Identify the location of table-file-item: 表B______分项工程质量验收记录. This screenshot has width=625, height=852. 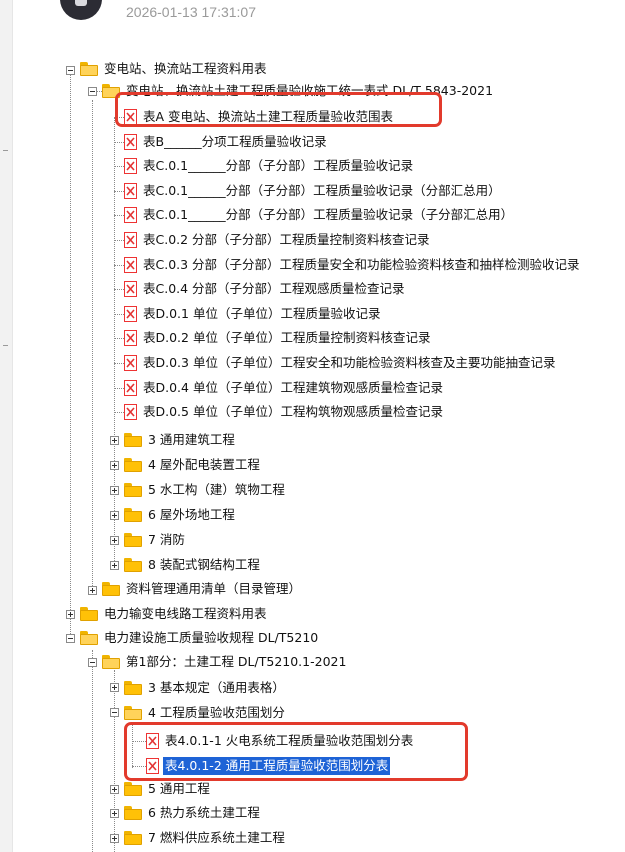
(226, 142).